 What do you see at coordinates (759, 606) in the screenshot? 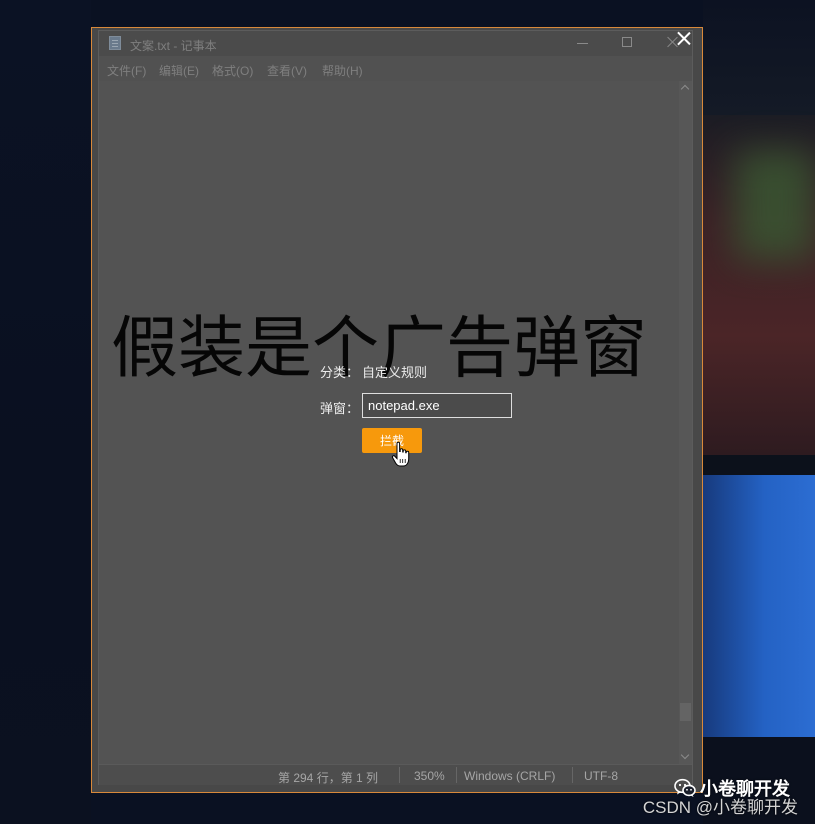
I see `desktop-background-window-blue` at bounding box center [759, 606].